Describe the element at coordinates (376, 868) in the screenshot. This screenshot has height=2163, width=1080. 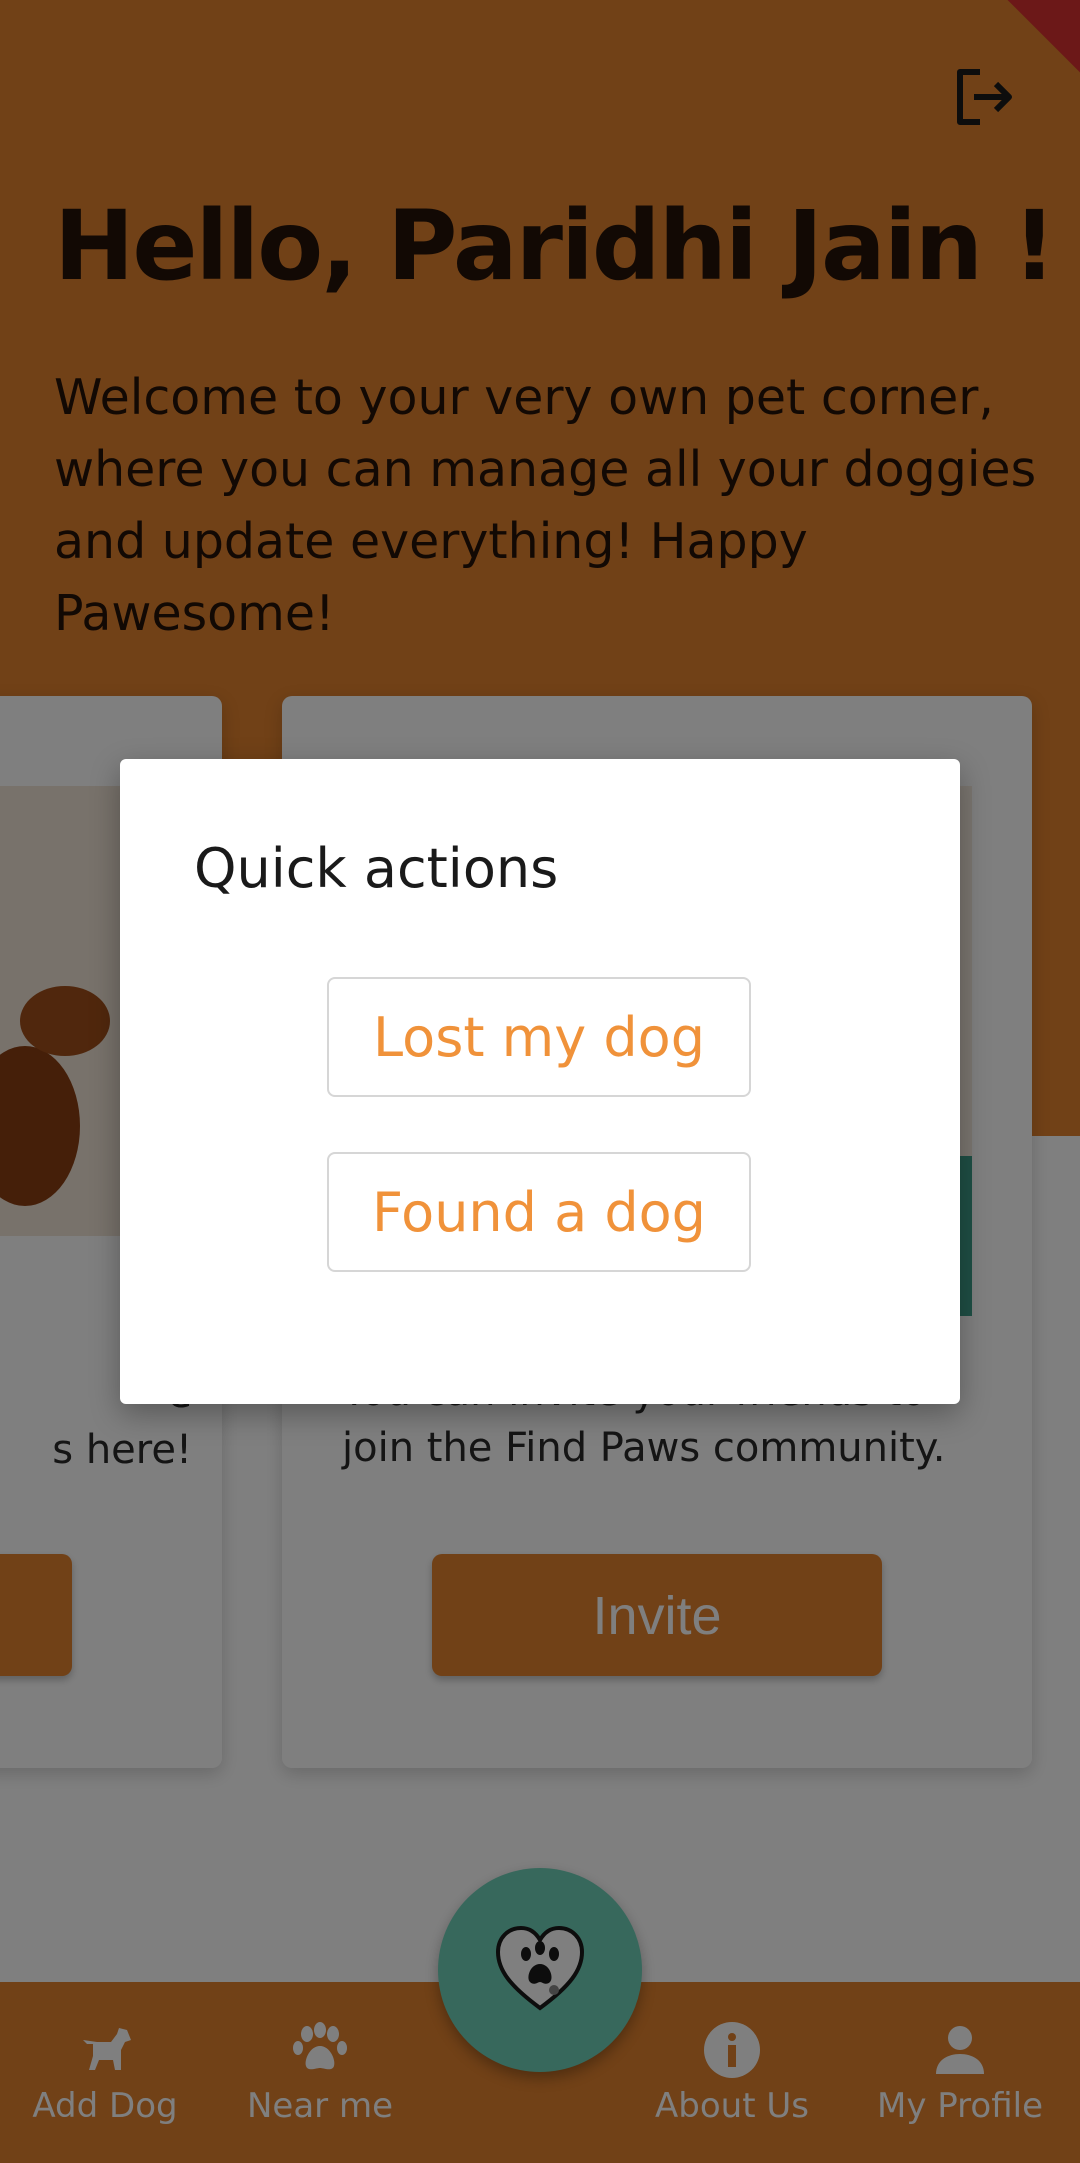
I see `dialog-title: Quick actions` at that location.